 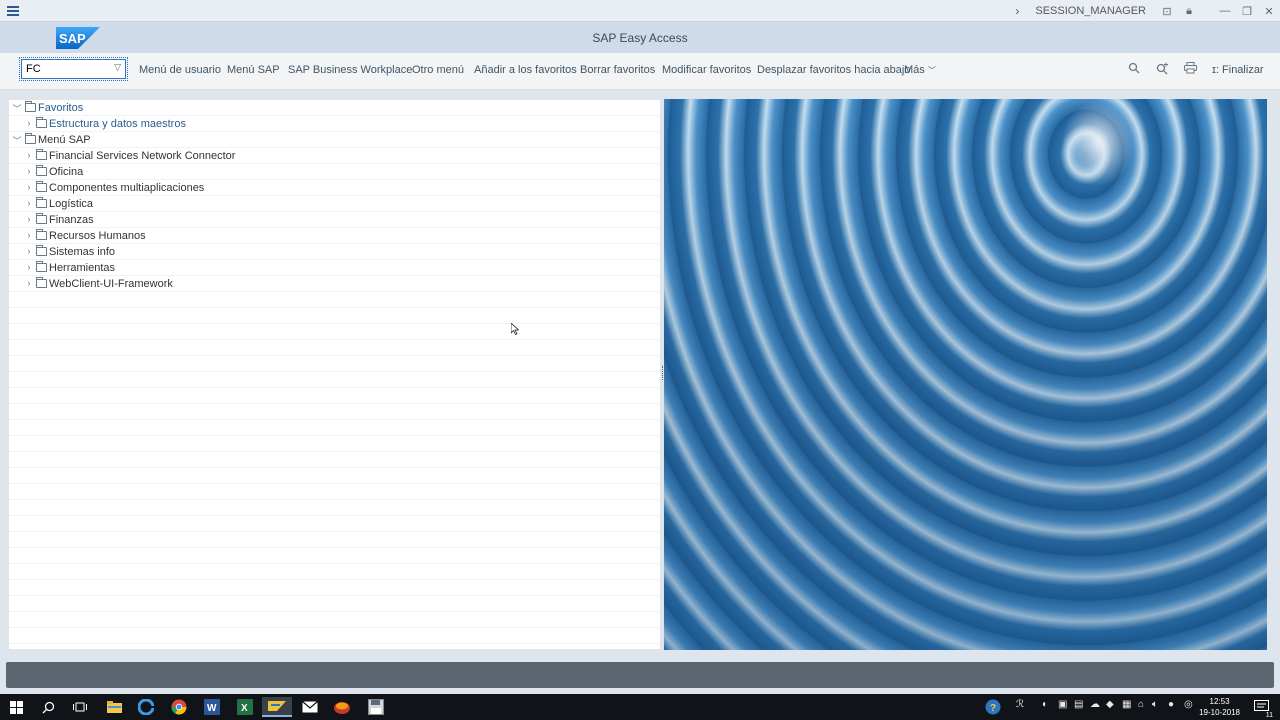 I want to click on command-input, so click(x=66, y=69).